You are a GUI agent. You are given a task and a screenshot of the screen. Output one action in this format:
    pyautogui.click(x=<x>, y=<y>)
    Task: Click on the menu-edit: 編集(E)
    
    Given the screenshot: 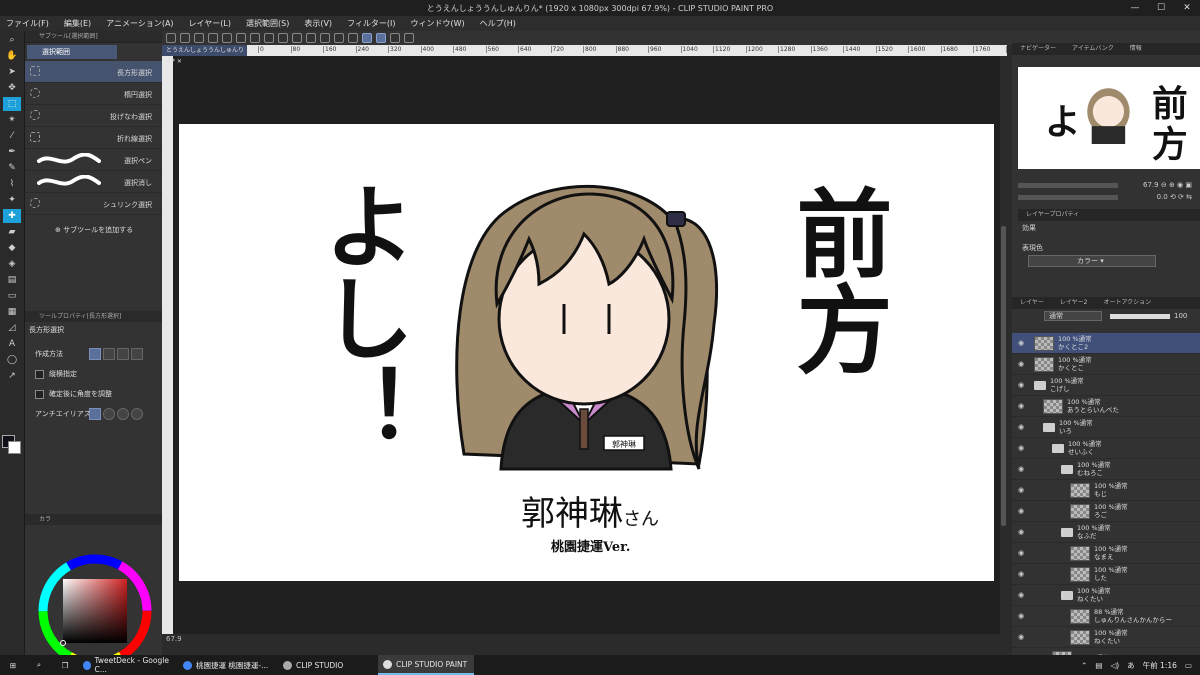 What is the action you would take?
    pyautogui.click(x=77, y=23)
    